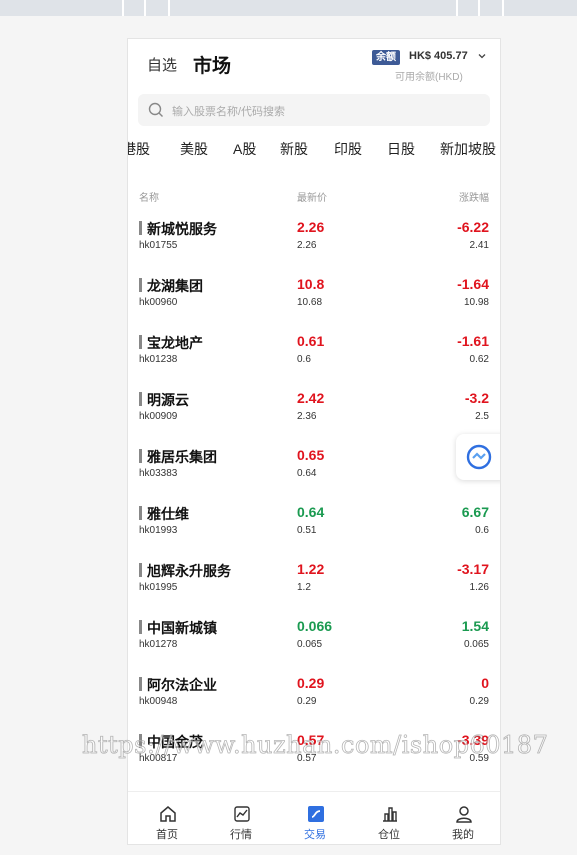 This screenshot has width=577, height=855. I want to click on floating-service-button, so click(478, 457).